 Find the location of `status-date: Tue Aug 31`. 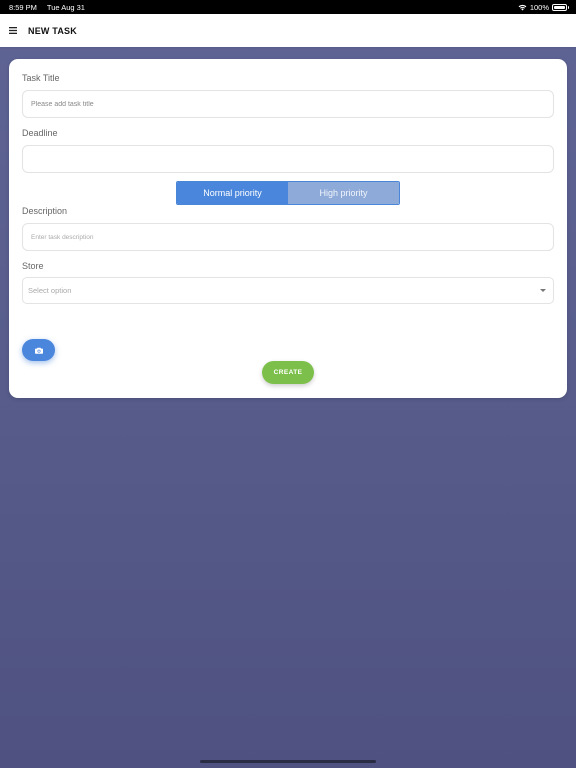

status-date: Tue Aug 31 is located at coordinates (65, 7).